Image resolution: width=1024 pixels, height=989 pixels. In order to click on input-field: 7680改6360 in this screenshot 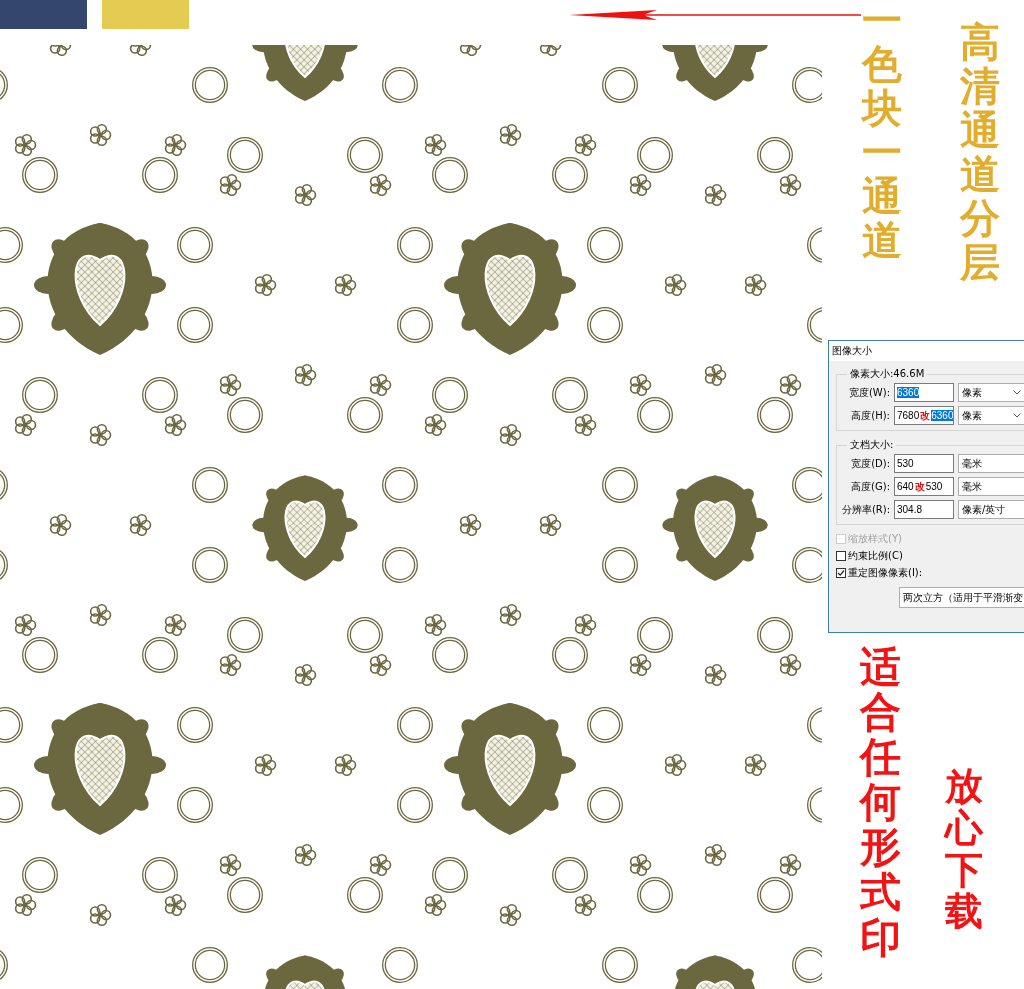, I will do `click(924, 415)`.